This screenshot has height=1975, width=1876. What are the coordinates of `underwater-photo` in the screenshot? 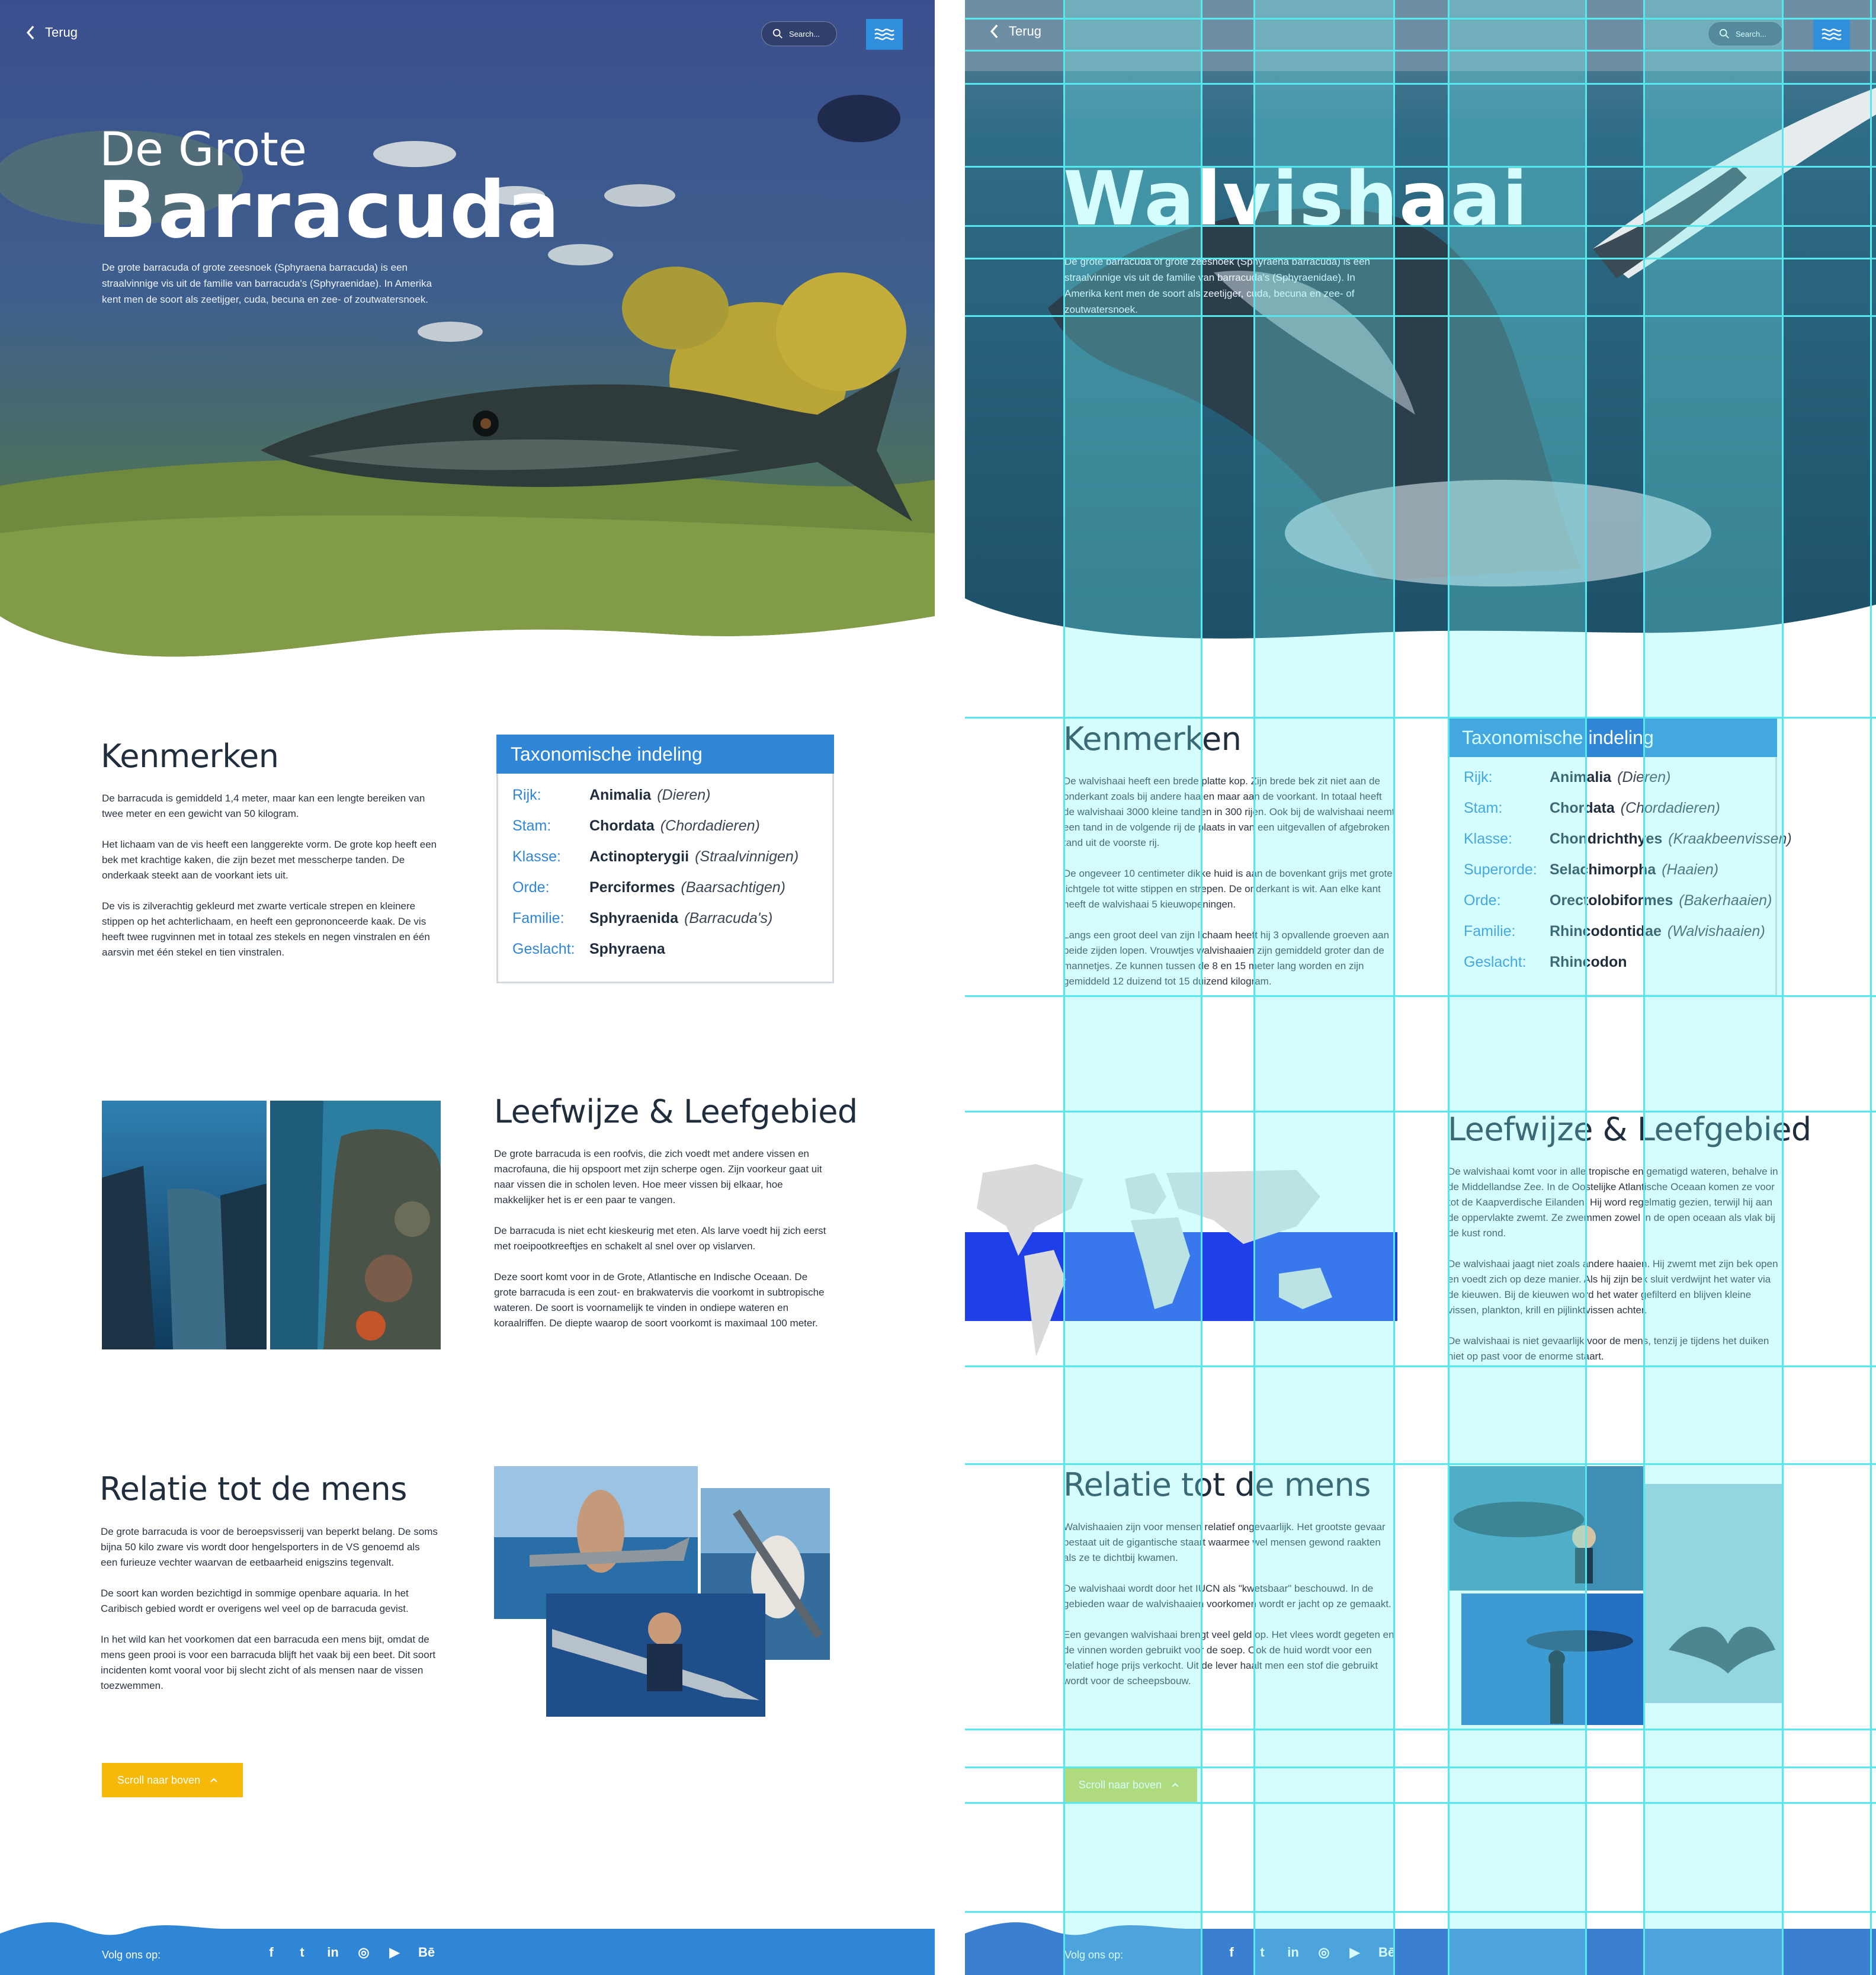 It's located at (185, 1225).